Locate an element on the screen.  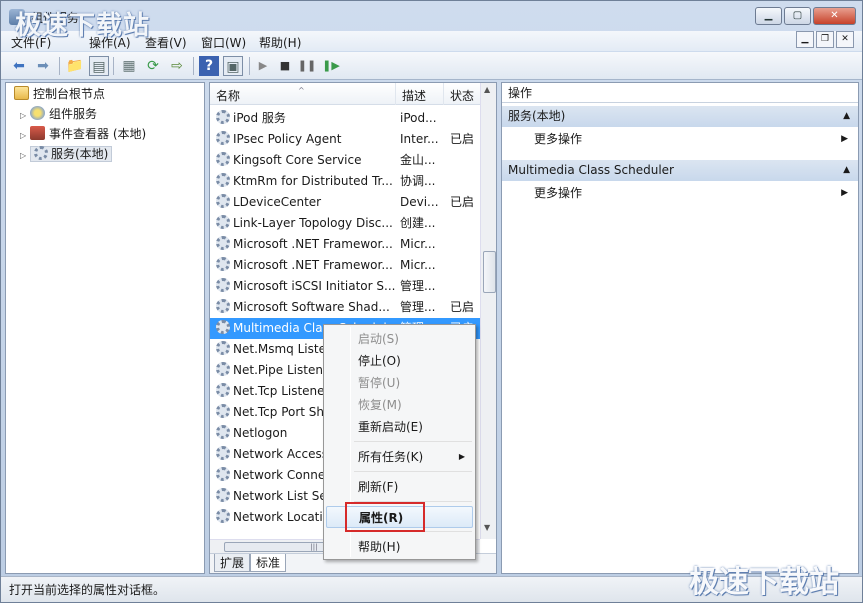
close-button: ✕ is located at coordinates (834, 16).